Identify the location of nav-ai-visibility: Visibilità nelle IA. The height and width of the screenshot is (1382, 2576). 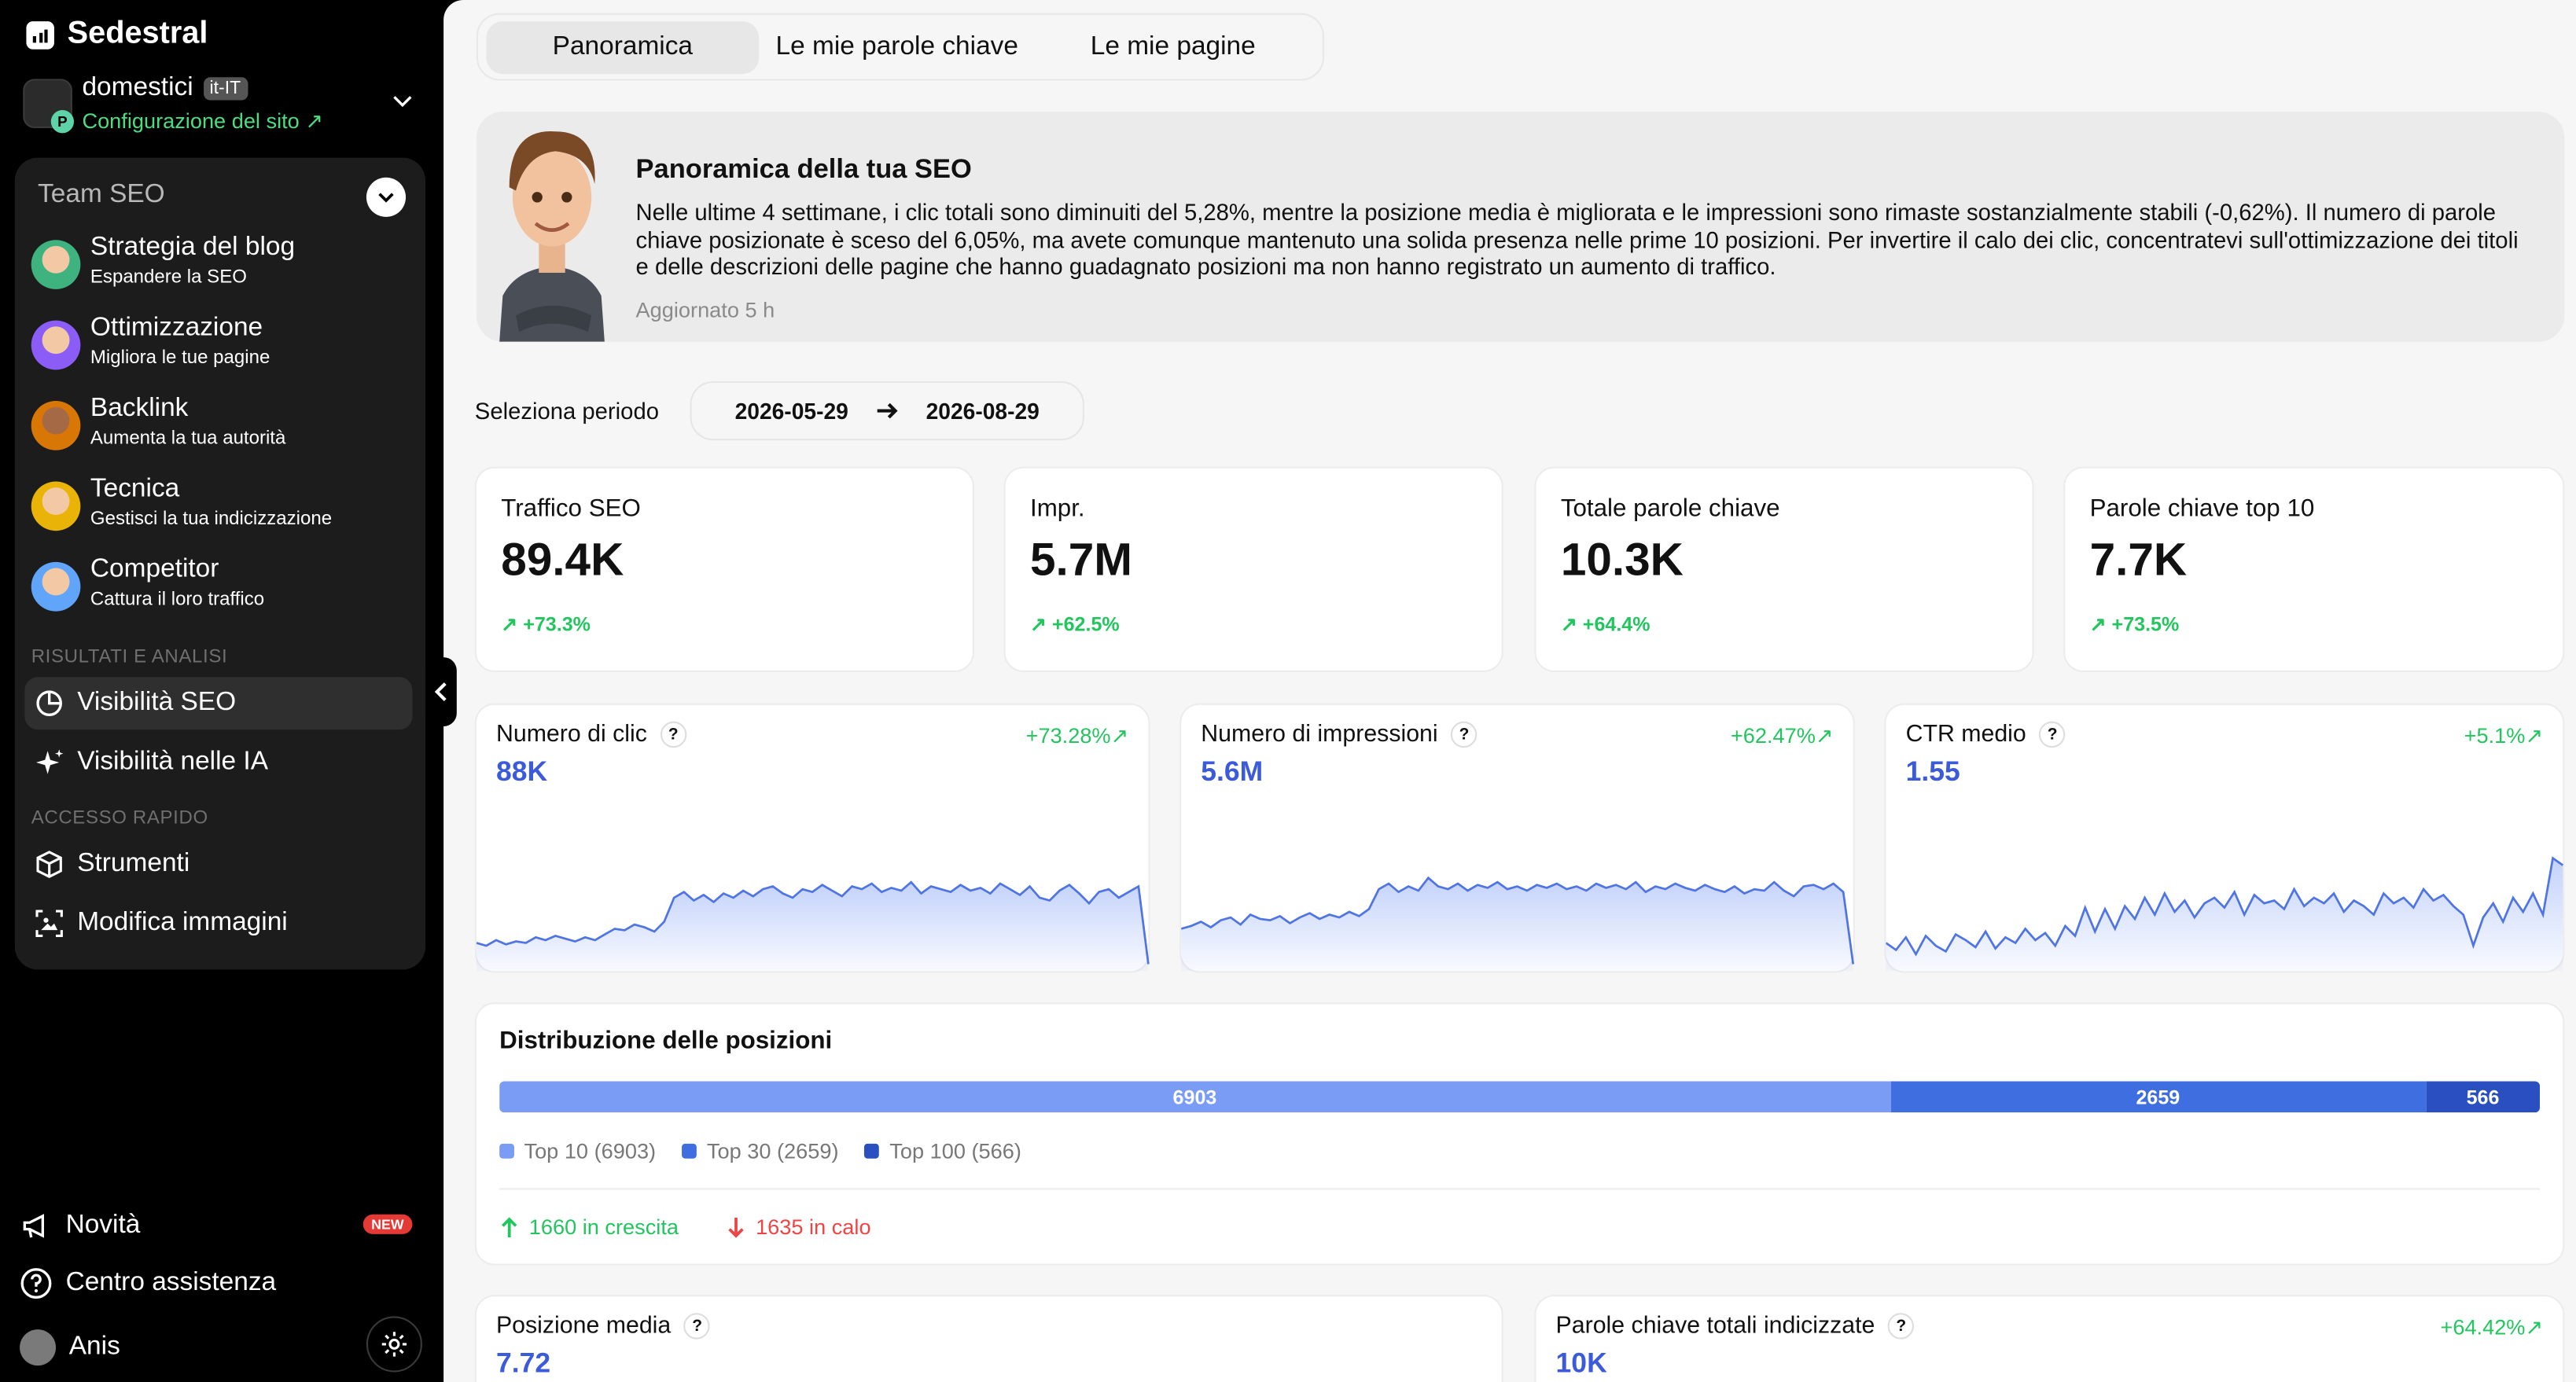
(218, 762).